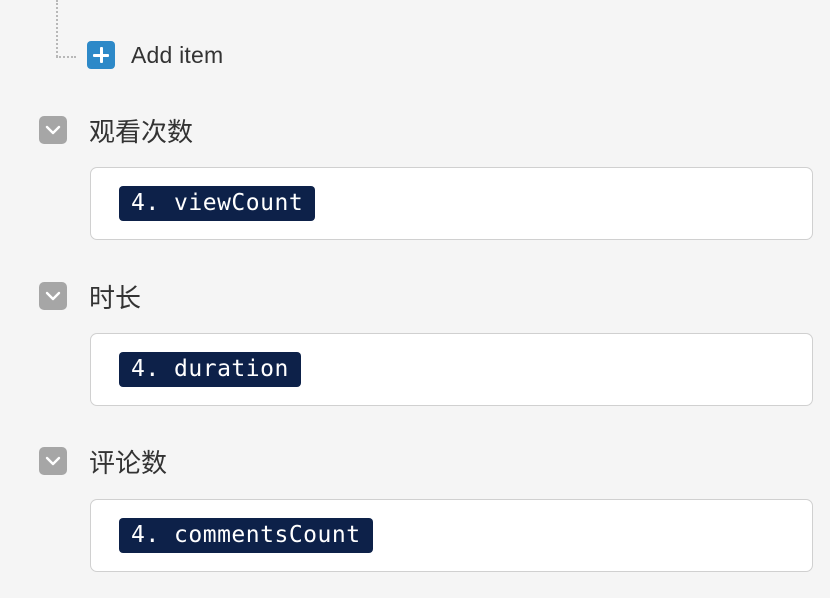  I want to click on field-header-view-count: 观看次数, so click(116, 131).